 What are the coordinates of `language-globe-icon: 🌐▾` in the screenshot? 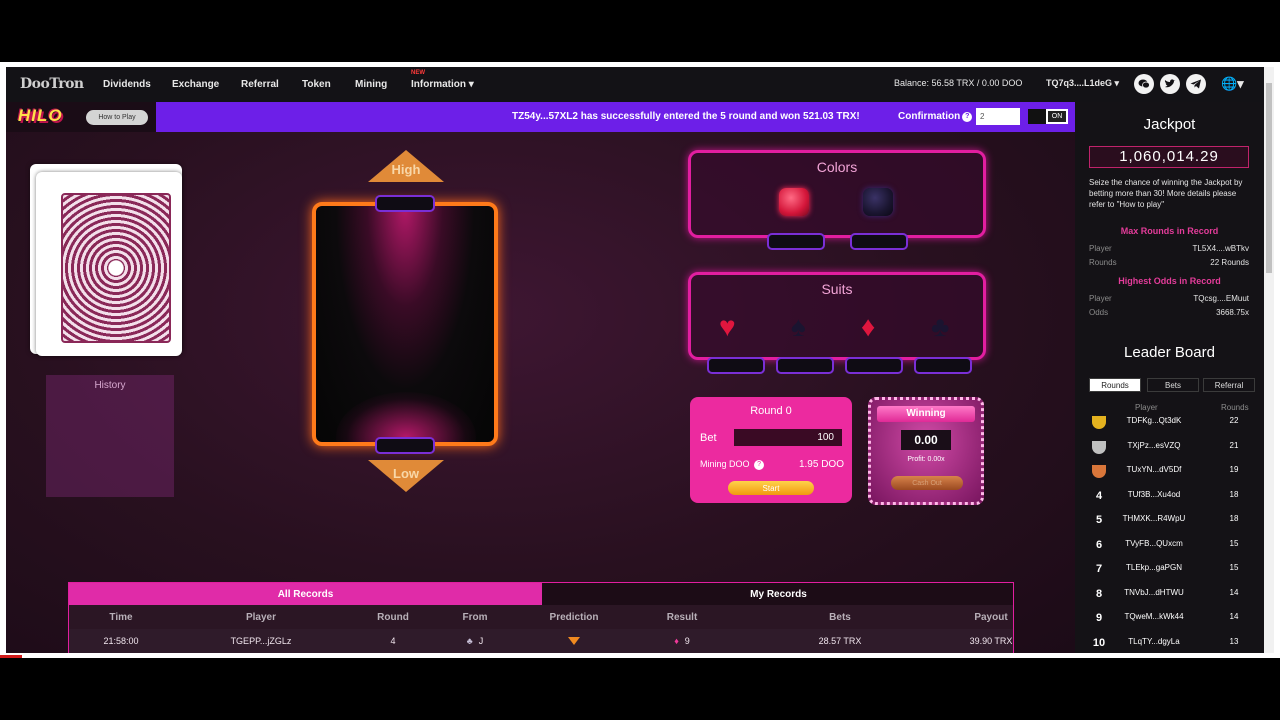 It's located at (1235, 84).